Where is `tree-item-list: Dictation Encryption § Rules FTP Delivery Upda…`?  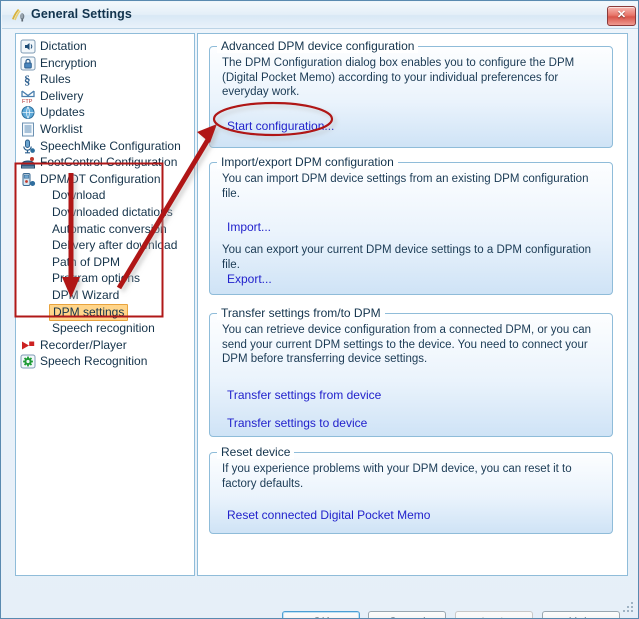 tree-item-list: Dictation Encryption § Rules FTP Delivery Upda… is located at coordinates (105, 204).